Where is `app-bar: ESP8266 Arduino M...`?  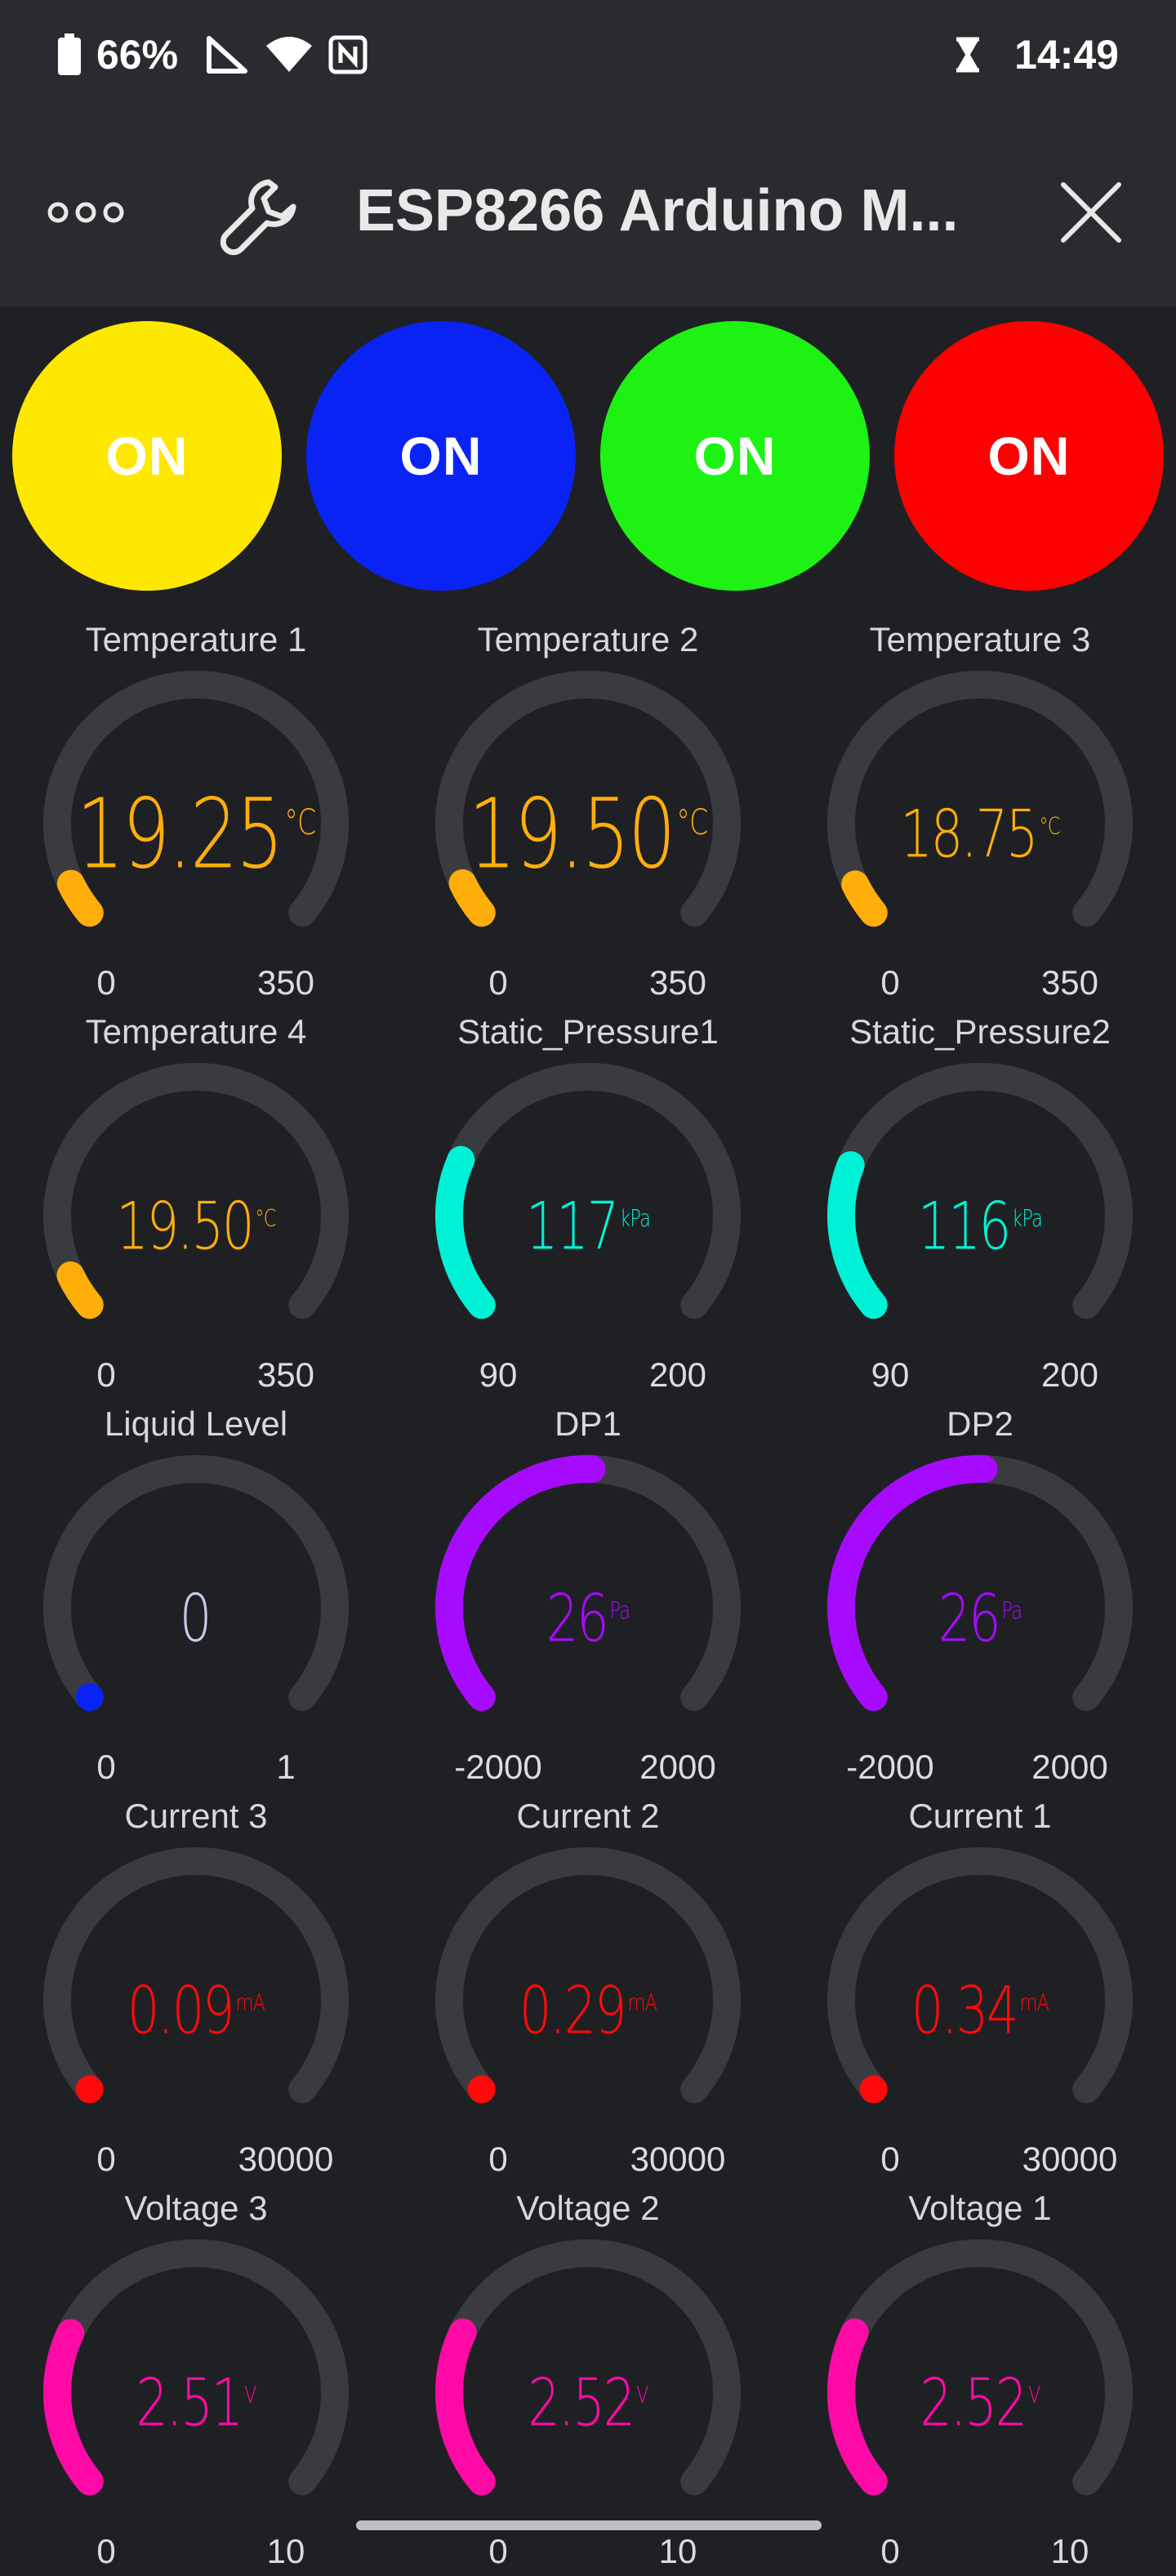 app-bar: ESP8266 Arduino M... is located at coordinates (588, 211).